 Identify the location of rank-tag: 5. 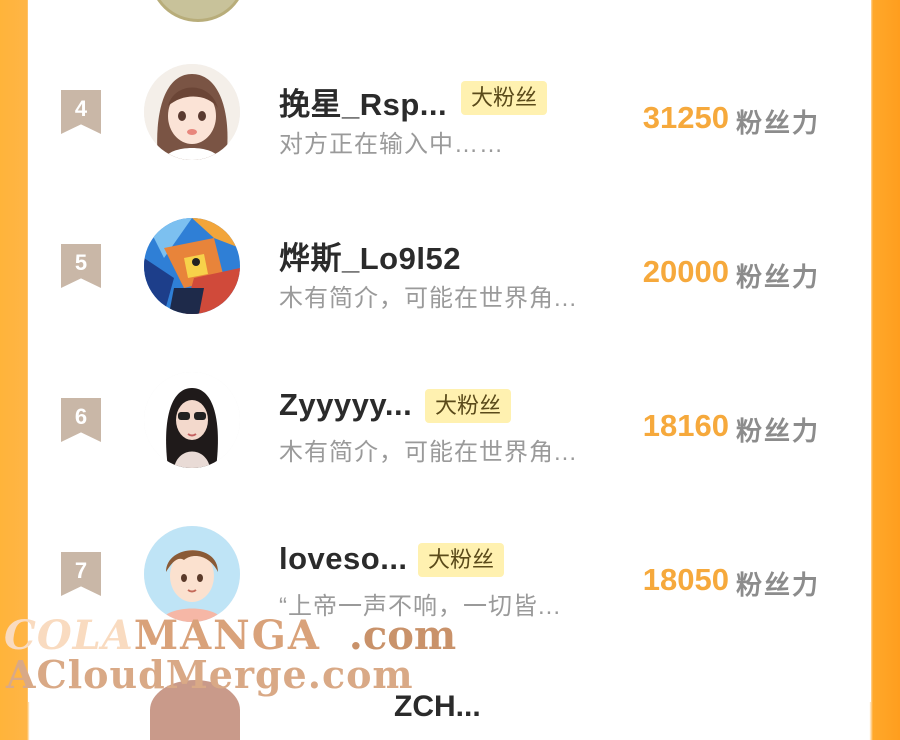
(81, 266).